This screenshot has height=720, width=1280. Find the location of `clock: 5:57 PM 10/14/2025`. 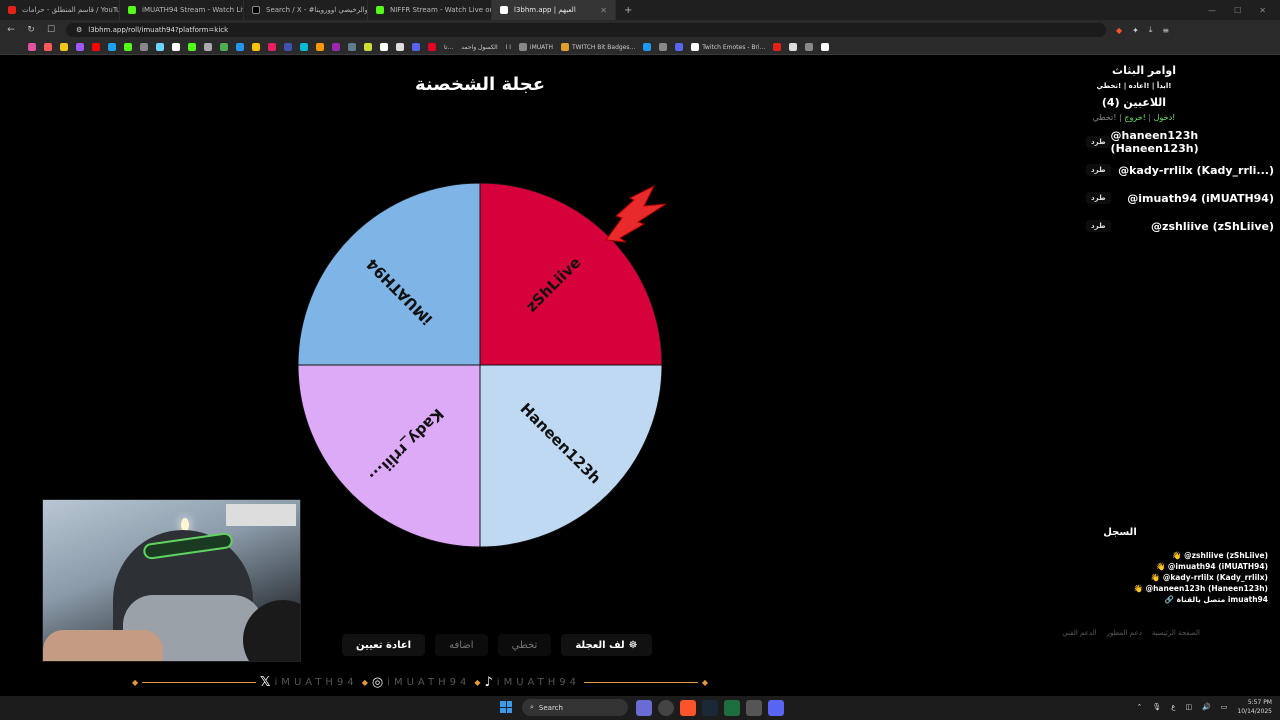

clock: 5:57 PM 10/14/2025 is located at coordinates (1254, 707).